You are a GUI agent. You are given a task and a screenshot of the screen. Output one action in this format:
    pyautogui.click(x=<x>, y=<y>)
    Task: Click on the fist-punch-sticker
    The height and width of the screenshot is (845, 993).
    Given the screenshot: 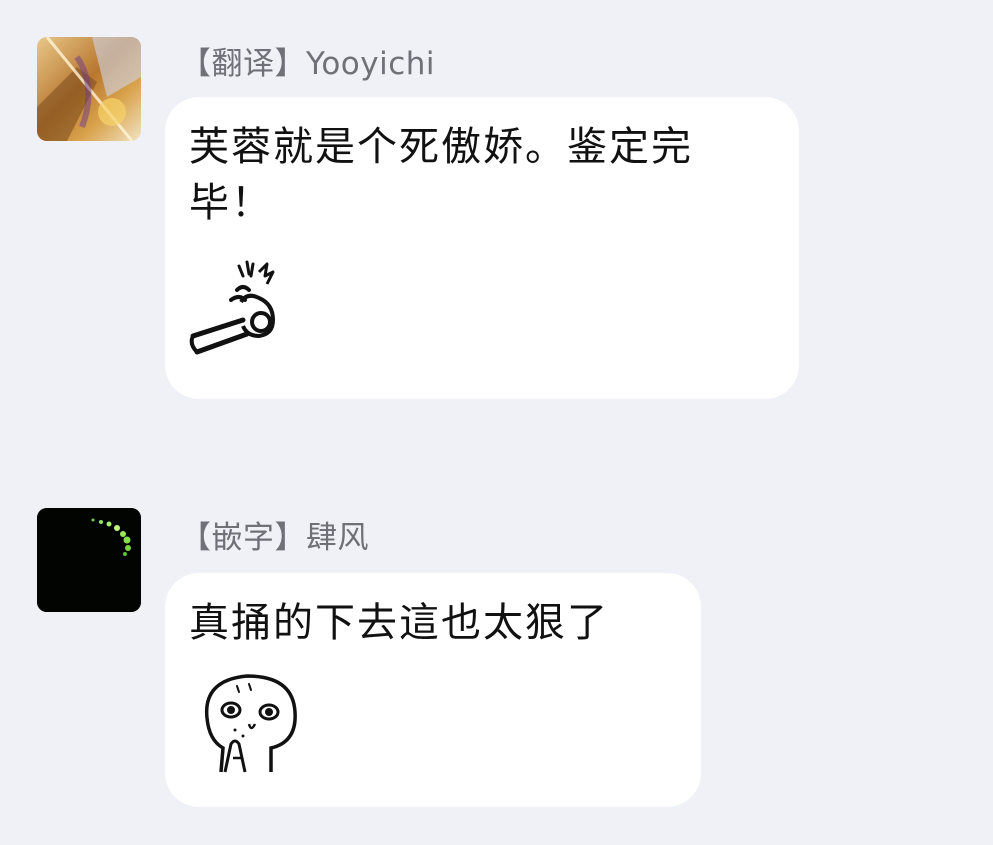 What is the action you would take?
    pyautogui.click(x=248, y=306)
    